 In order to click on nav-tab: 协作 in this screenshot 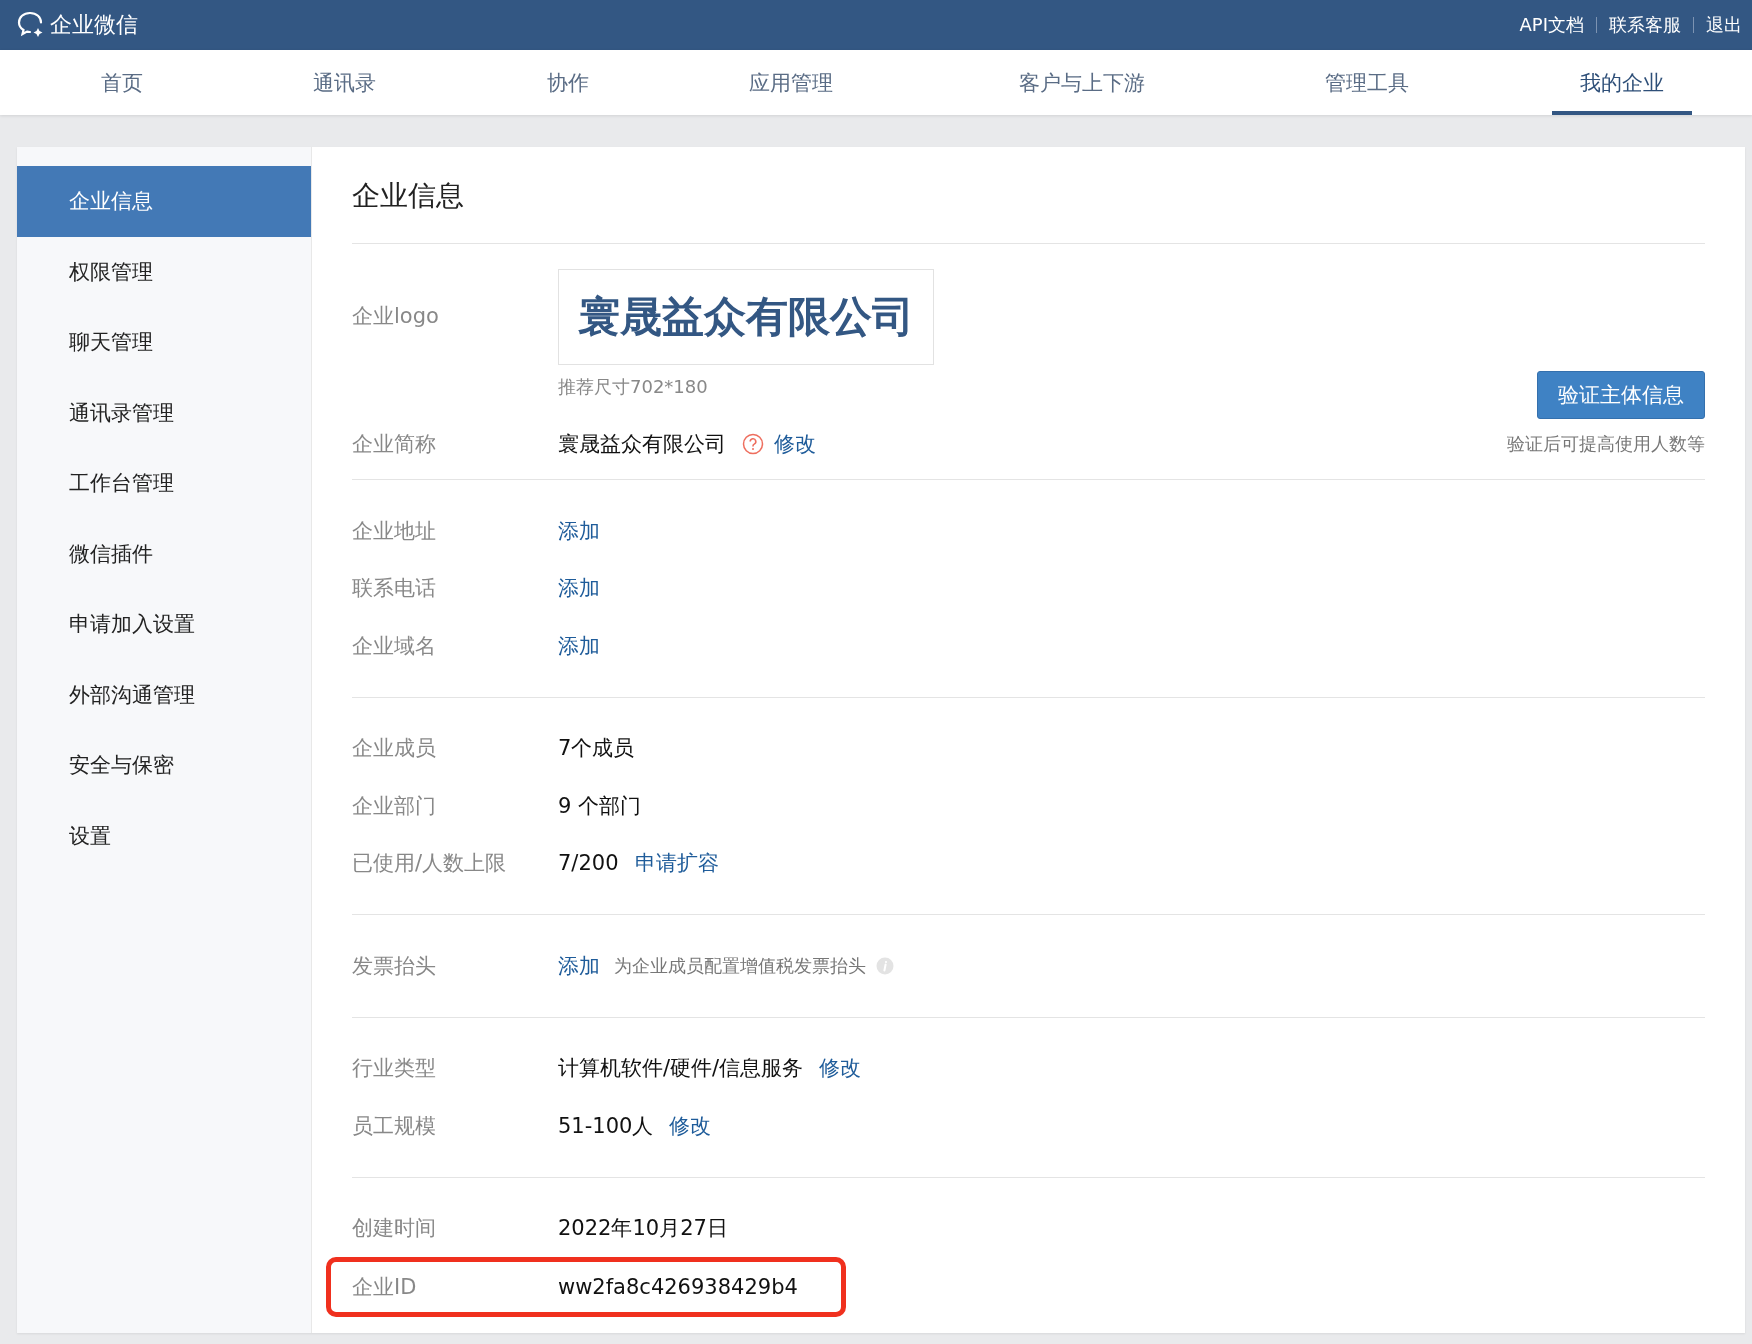, I will do `click(567, 82)`.